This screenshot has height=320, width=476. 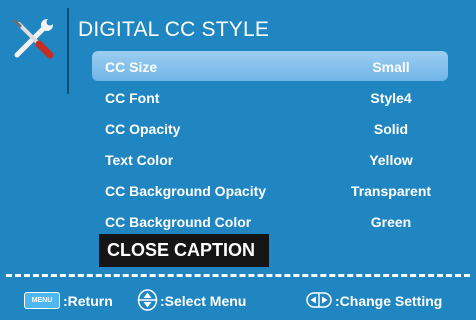 I want to click on menu-item-cc-size: CC Size Small, so click(x=270, y=66).